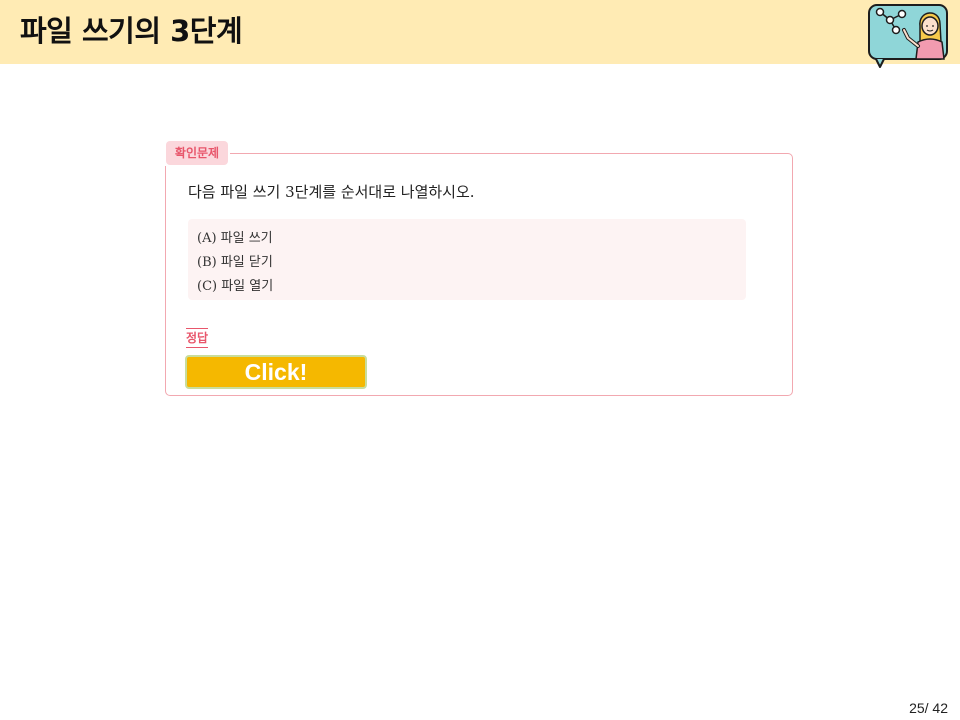 The width and height of the screenshot is (960, 720). I want to click on quiz-badge-label: 확인문제, so click(197, 153).